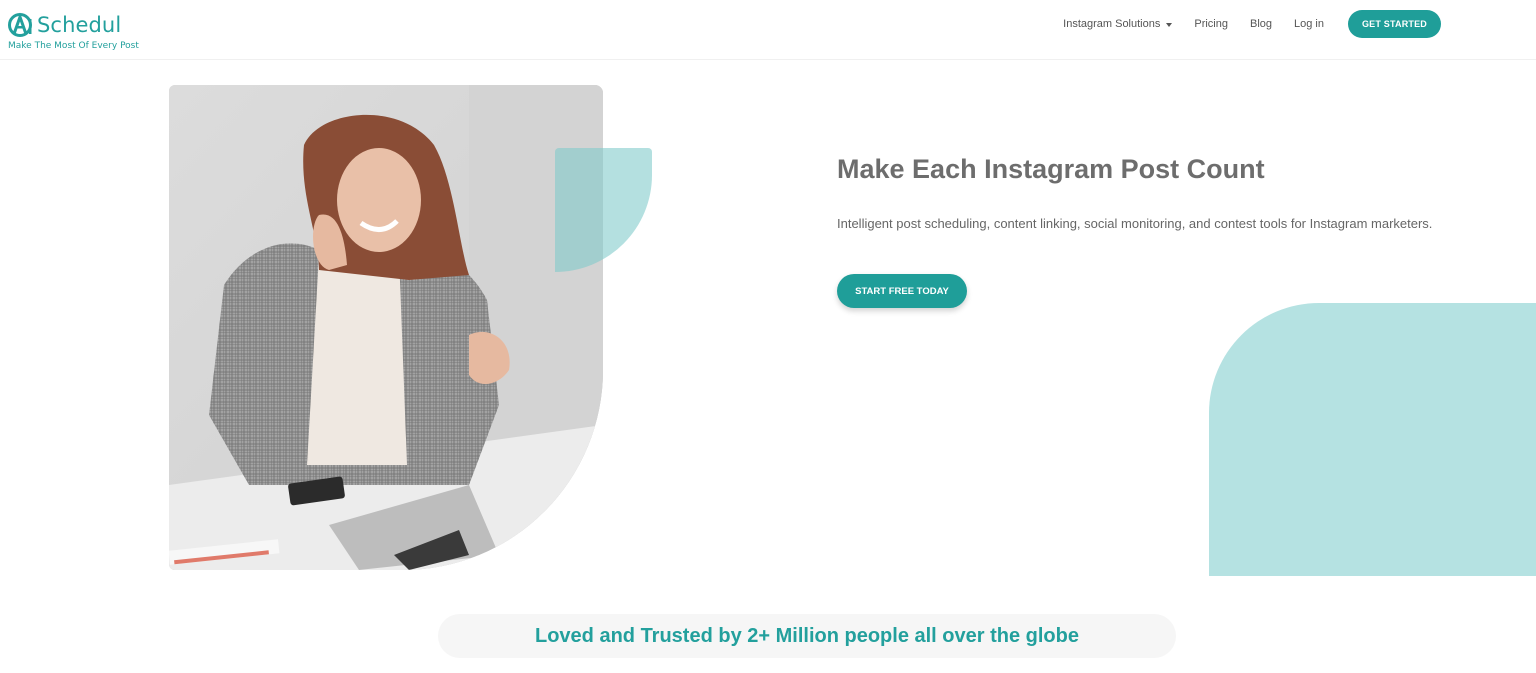  What do you see at coordinates (1169, 24) in the screenshot?
I see `caret-down-icon` at bounding box center [1169, 24].